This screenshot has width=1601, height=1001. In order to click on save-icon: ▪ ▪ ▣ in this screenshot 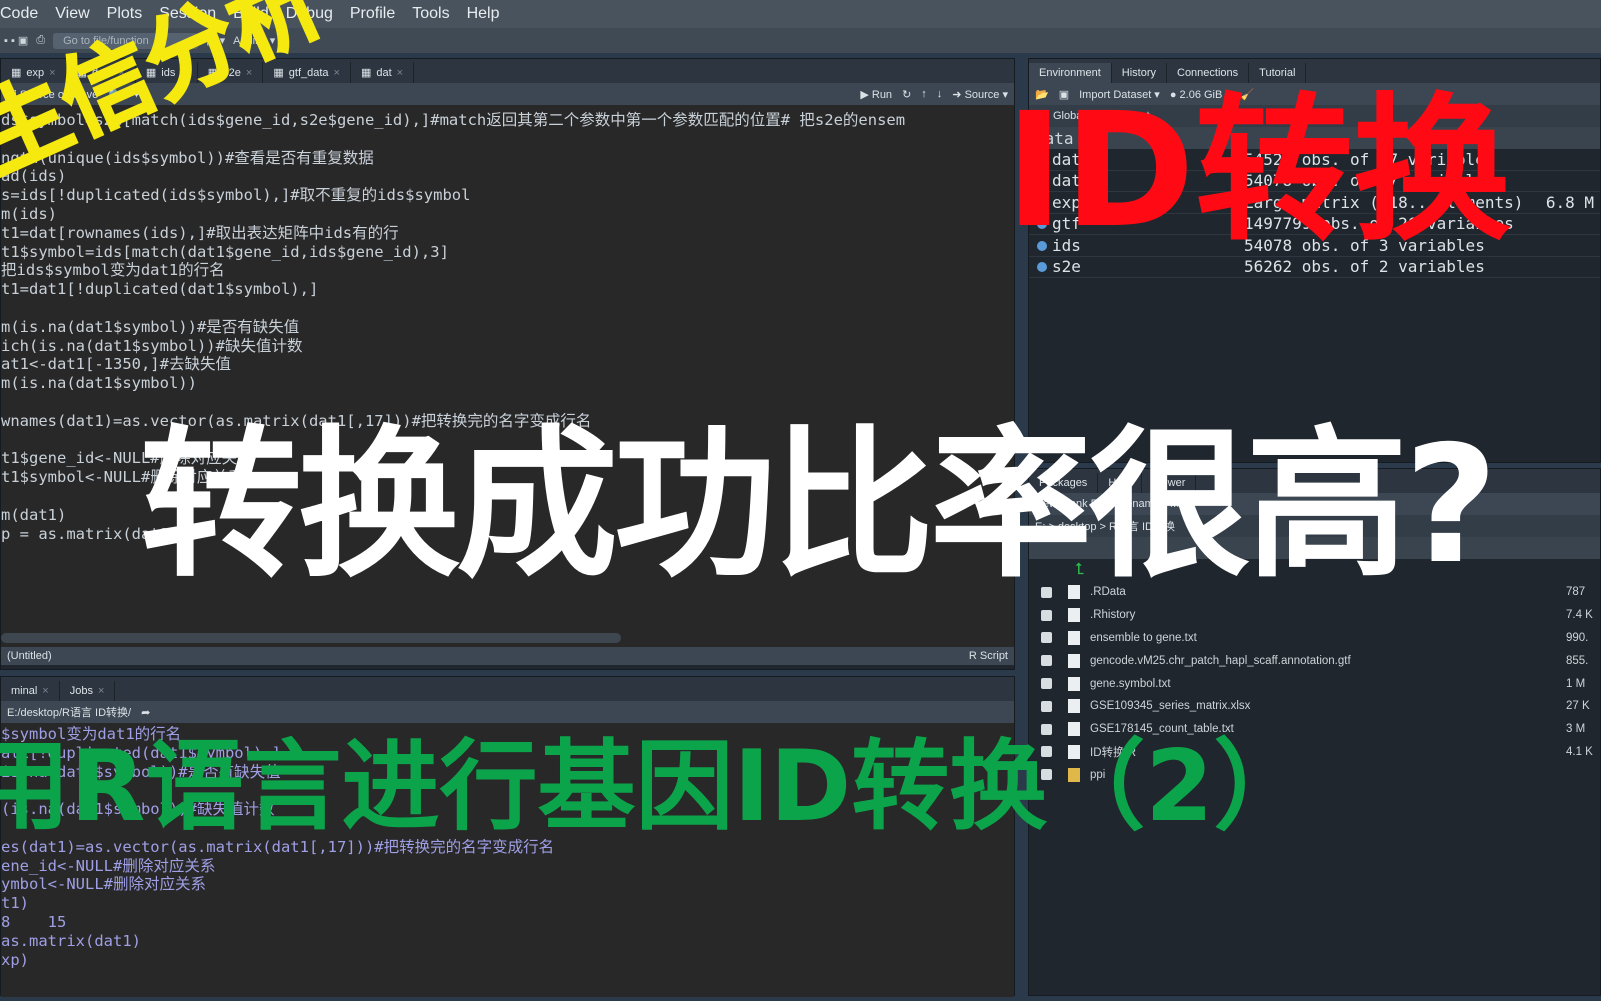, I will do `click(16, 40)`.